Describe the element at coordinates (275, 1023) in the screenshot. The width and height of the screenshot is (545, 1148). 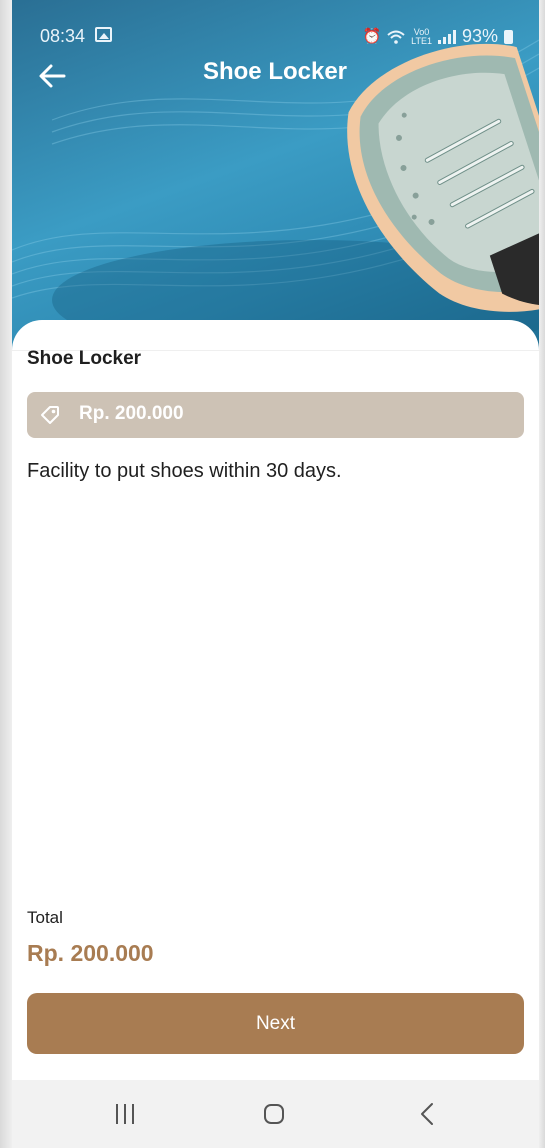
I see `next-button: Next` at that location.